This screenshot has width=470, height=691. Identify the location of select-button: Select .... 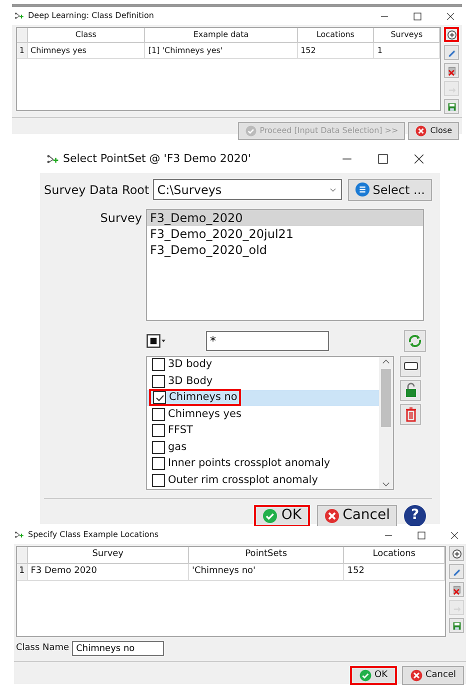
(390, 189).